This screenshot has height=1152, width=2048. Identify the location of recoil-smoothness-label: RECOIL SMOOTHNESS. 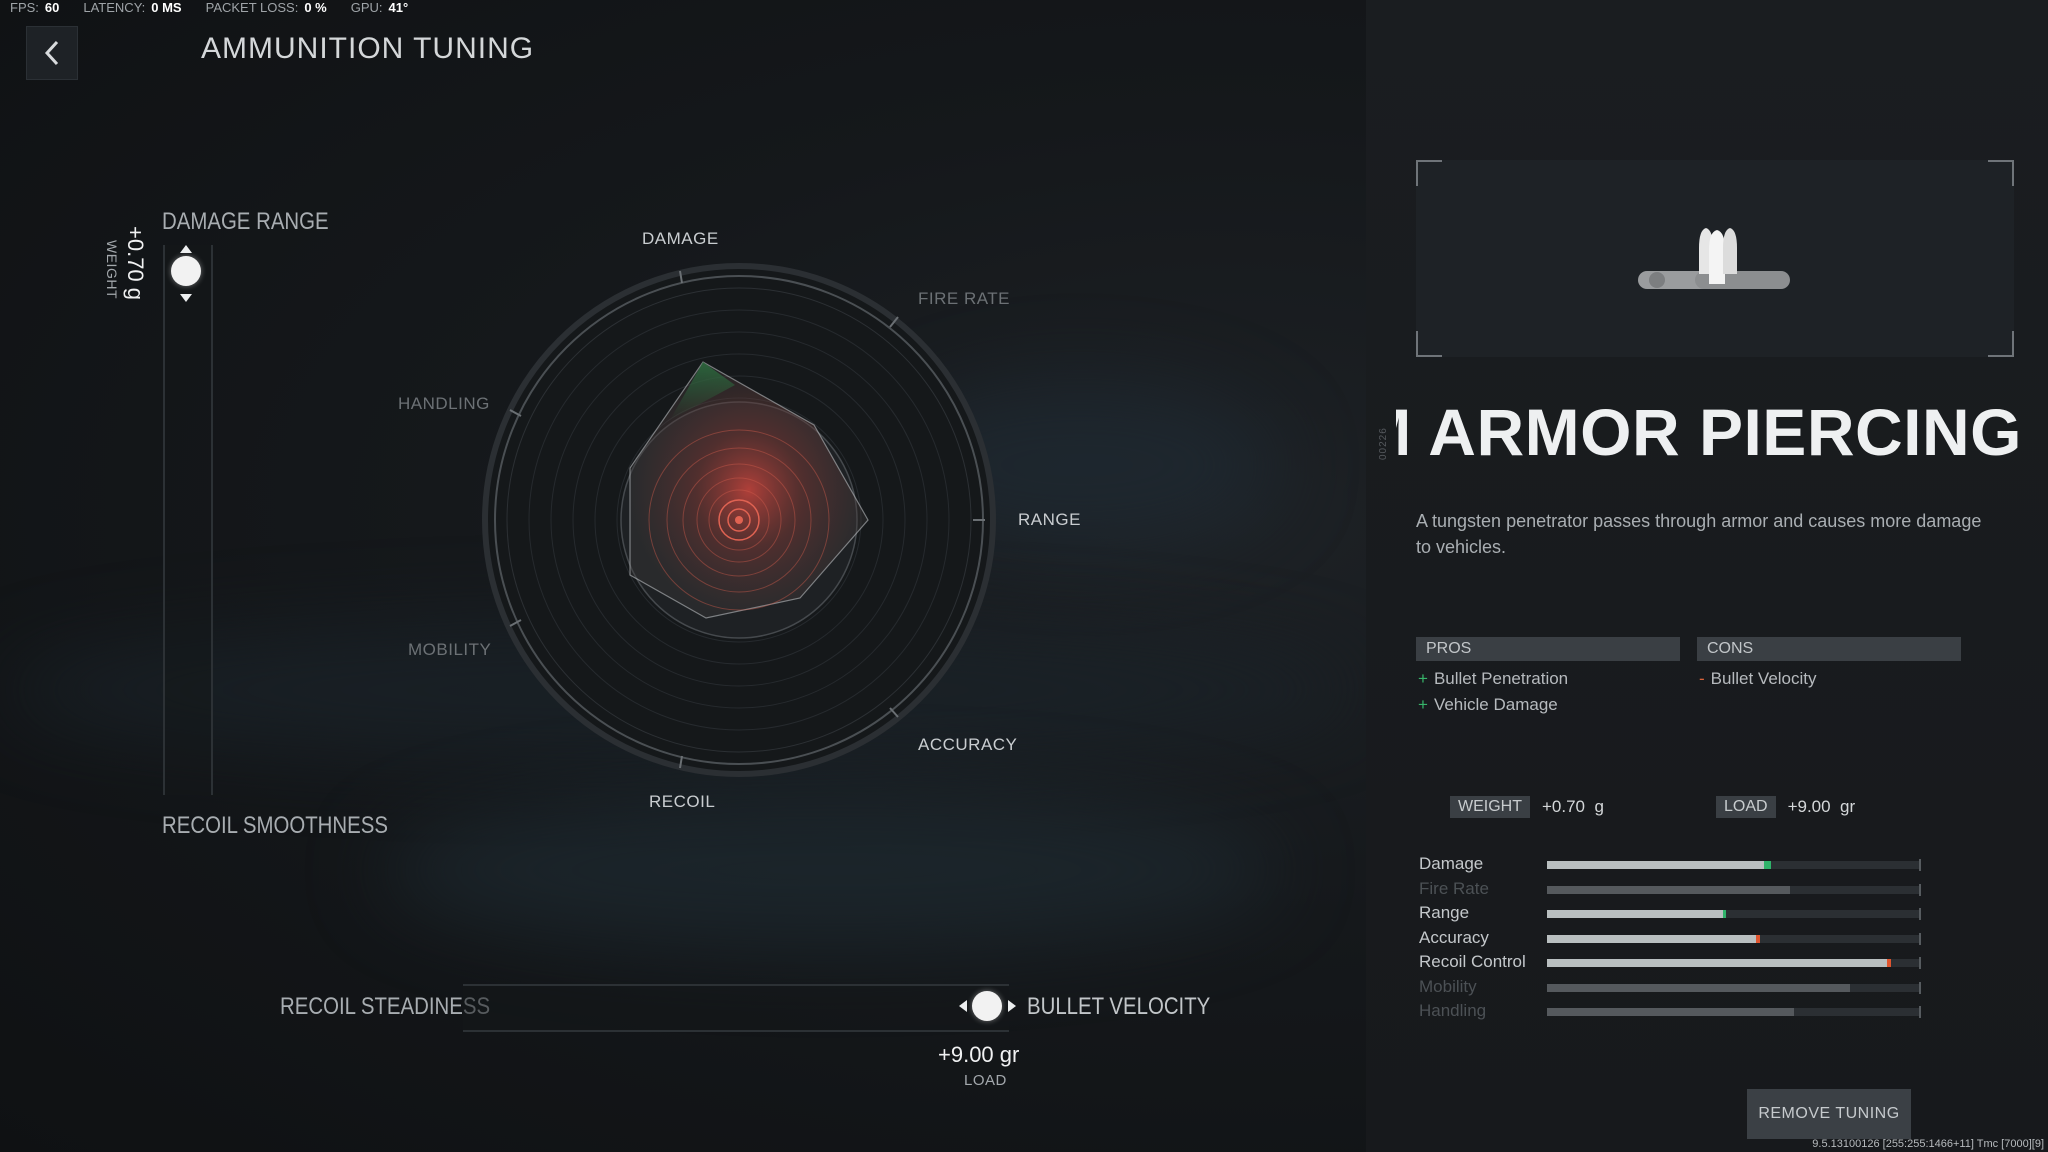
(275, 825).